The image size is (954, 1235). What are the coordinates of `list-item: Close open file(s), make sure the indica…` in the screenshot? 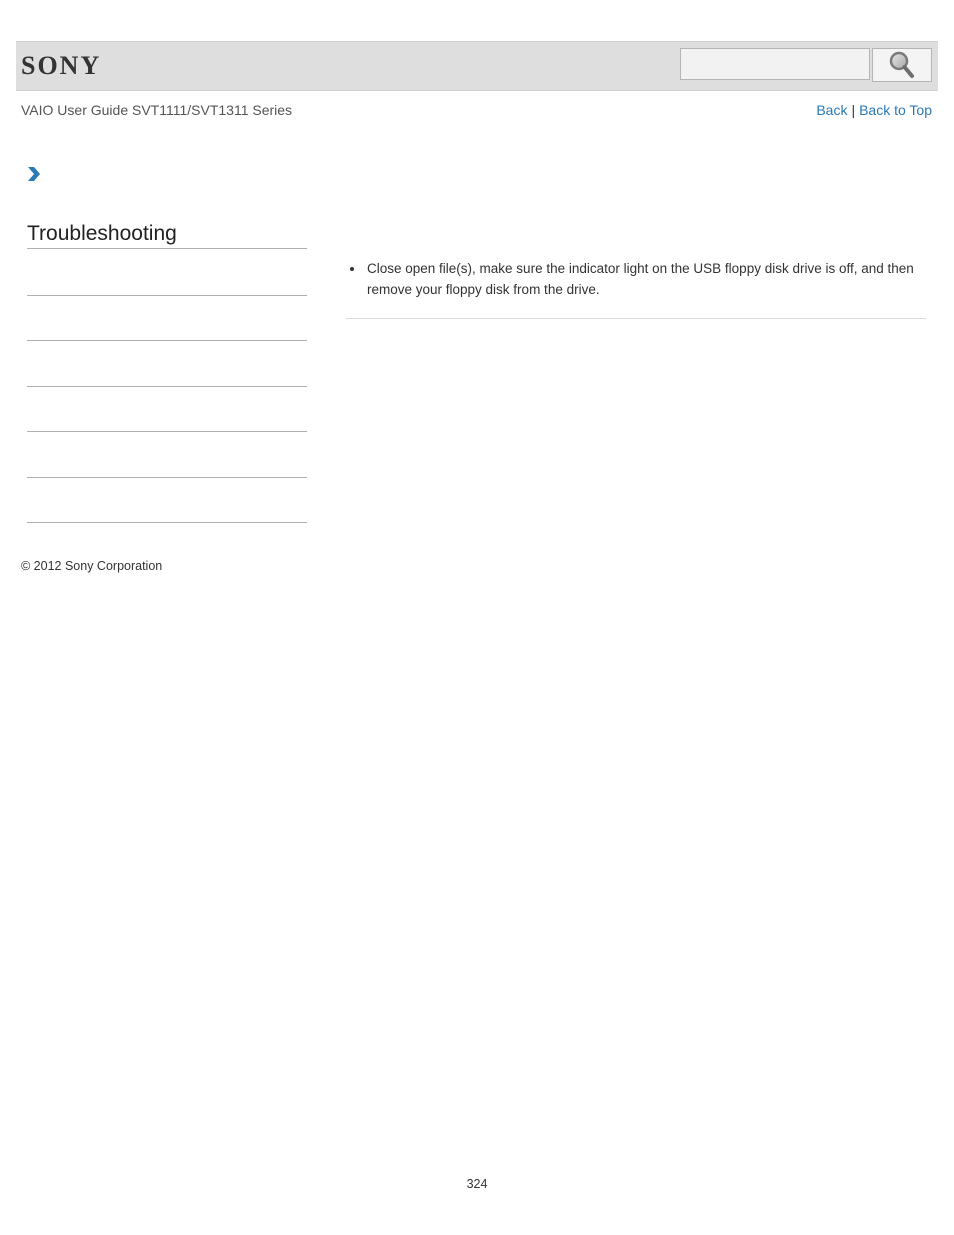 It's located at (636, 279).